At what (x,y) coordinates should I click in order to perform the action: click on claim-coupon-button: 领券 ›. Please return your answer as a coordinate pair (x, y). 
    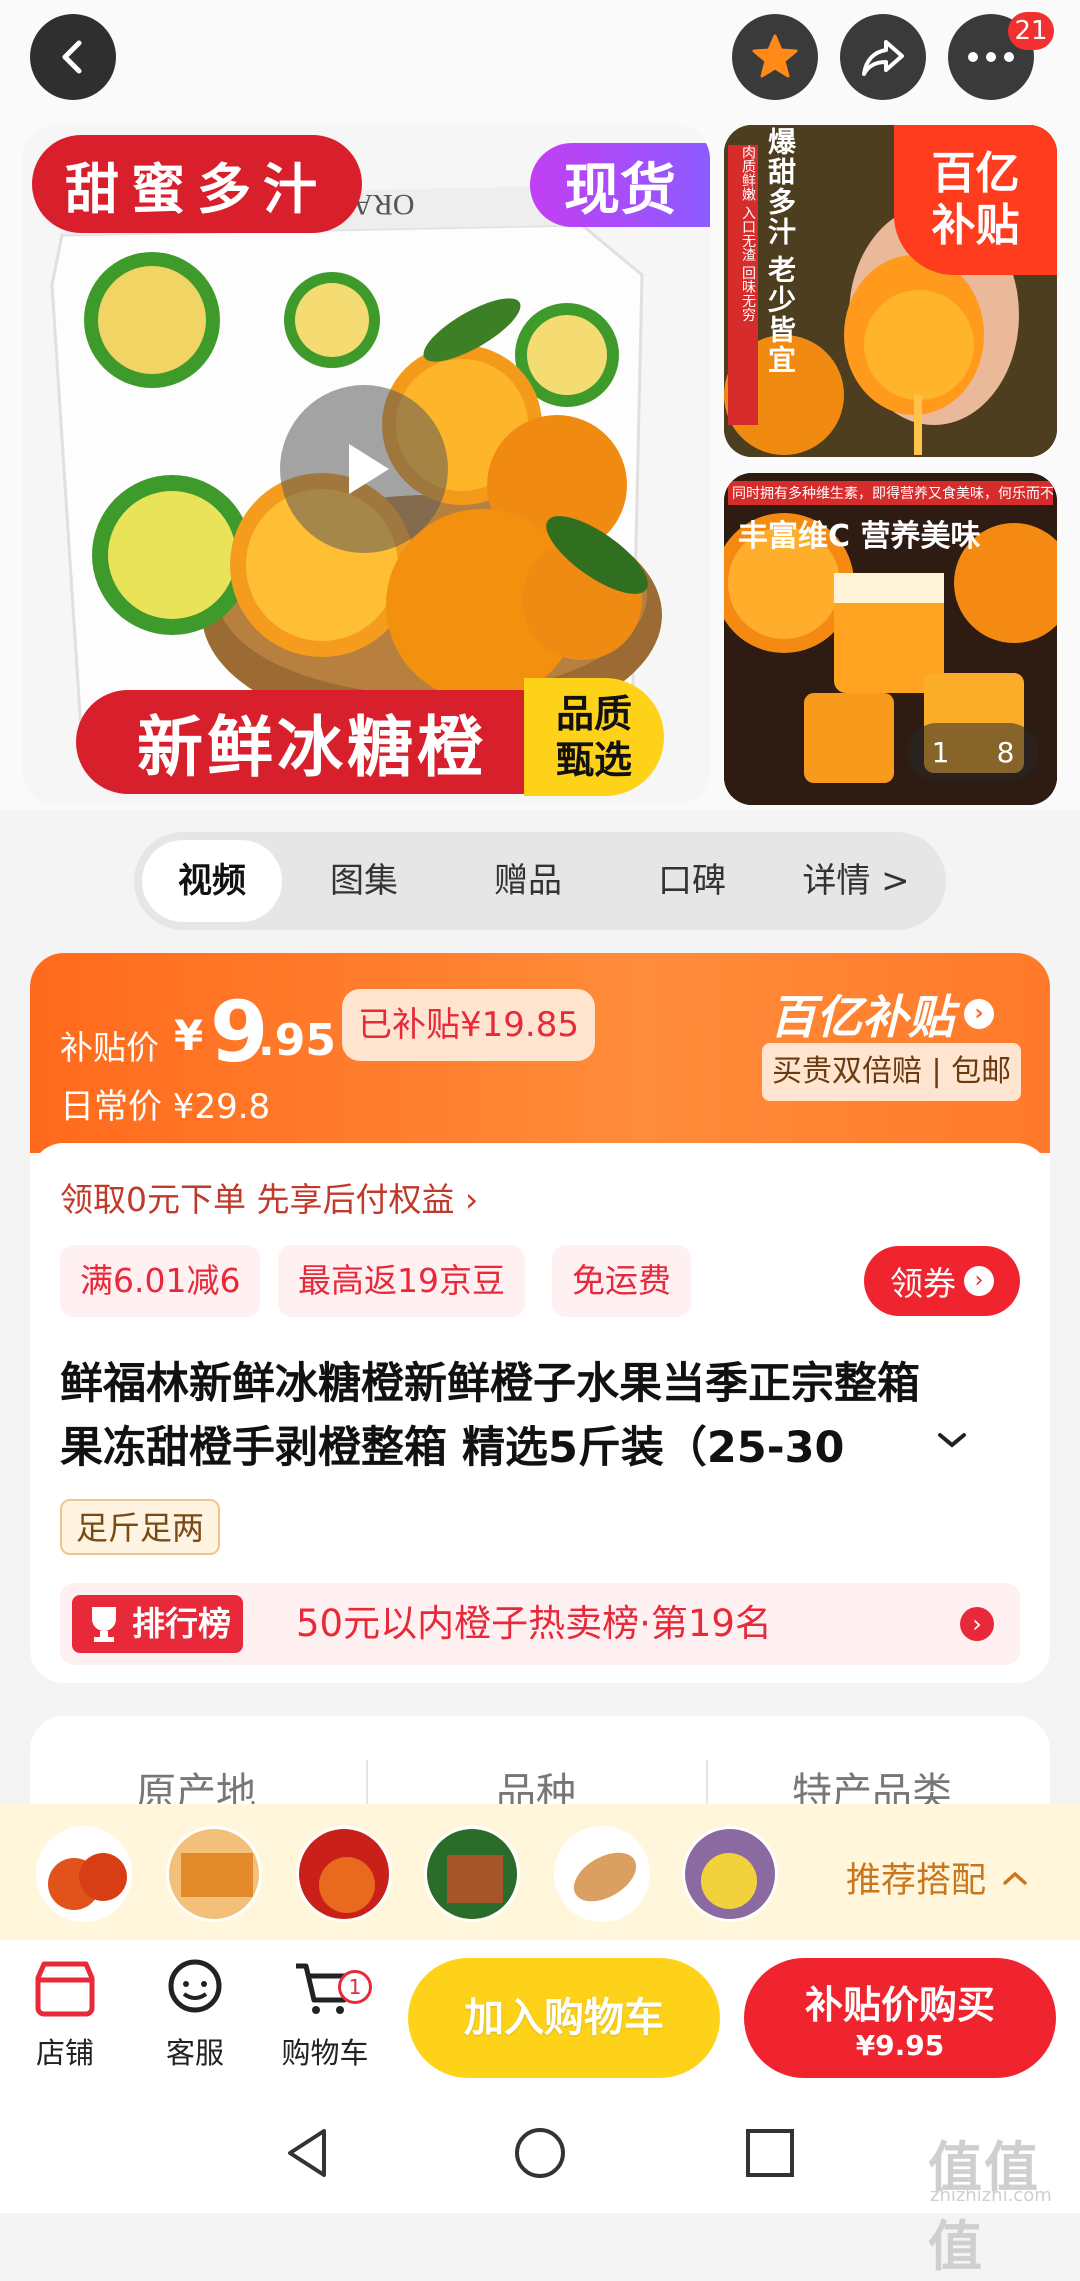
    Looking at the image, I should click on (942, 1281).